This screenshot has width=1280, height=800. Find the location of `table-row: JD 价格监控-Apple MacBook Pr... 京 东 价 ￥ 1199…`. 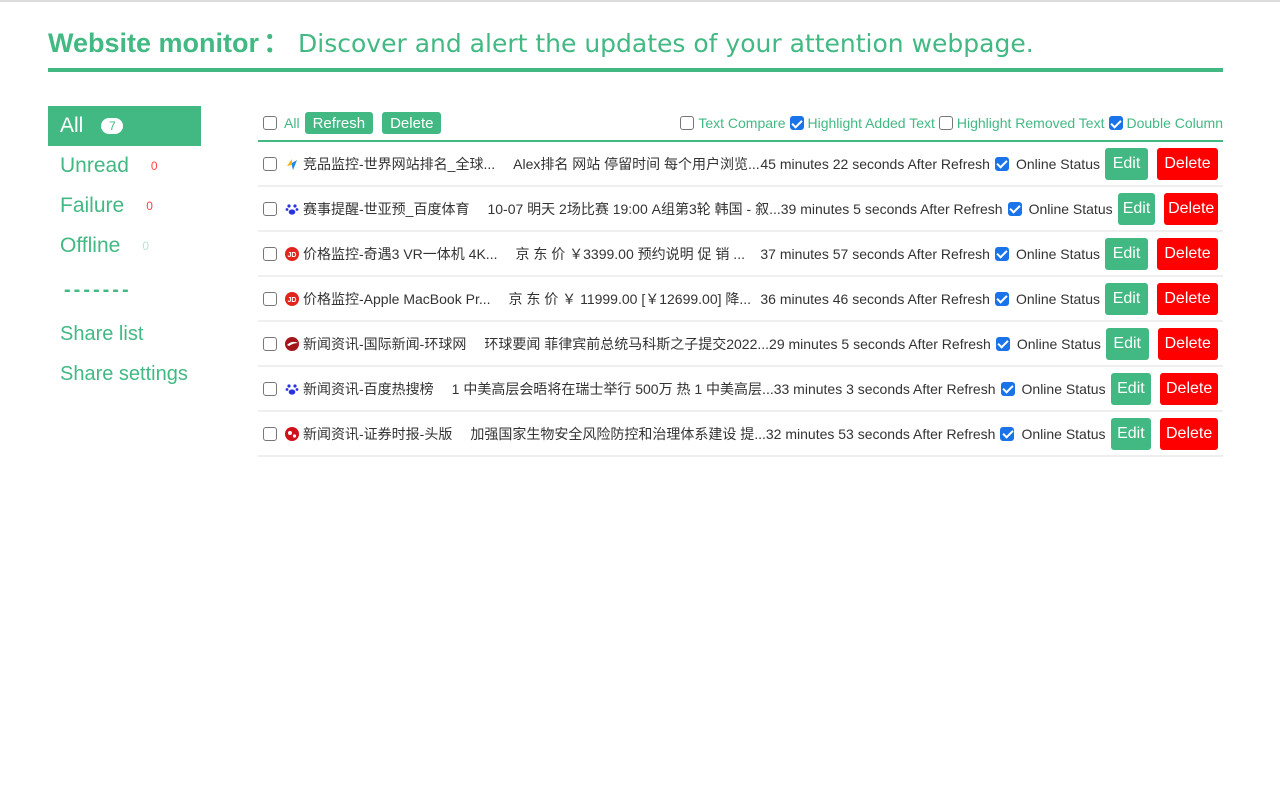

table-row: JD 价格监控-Apple MacBook Pr... 京 东 价 ￥ 1199… is located at coordinates (740, 299).